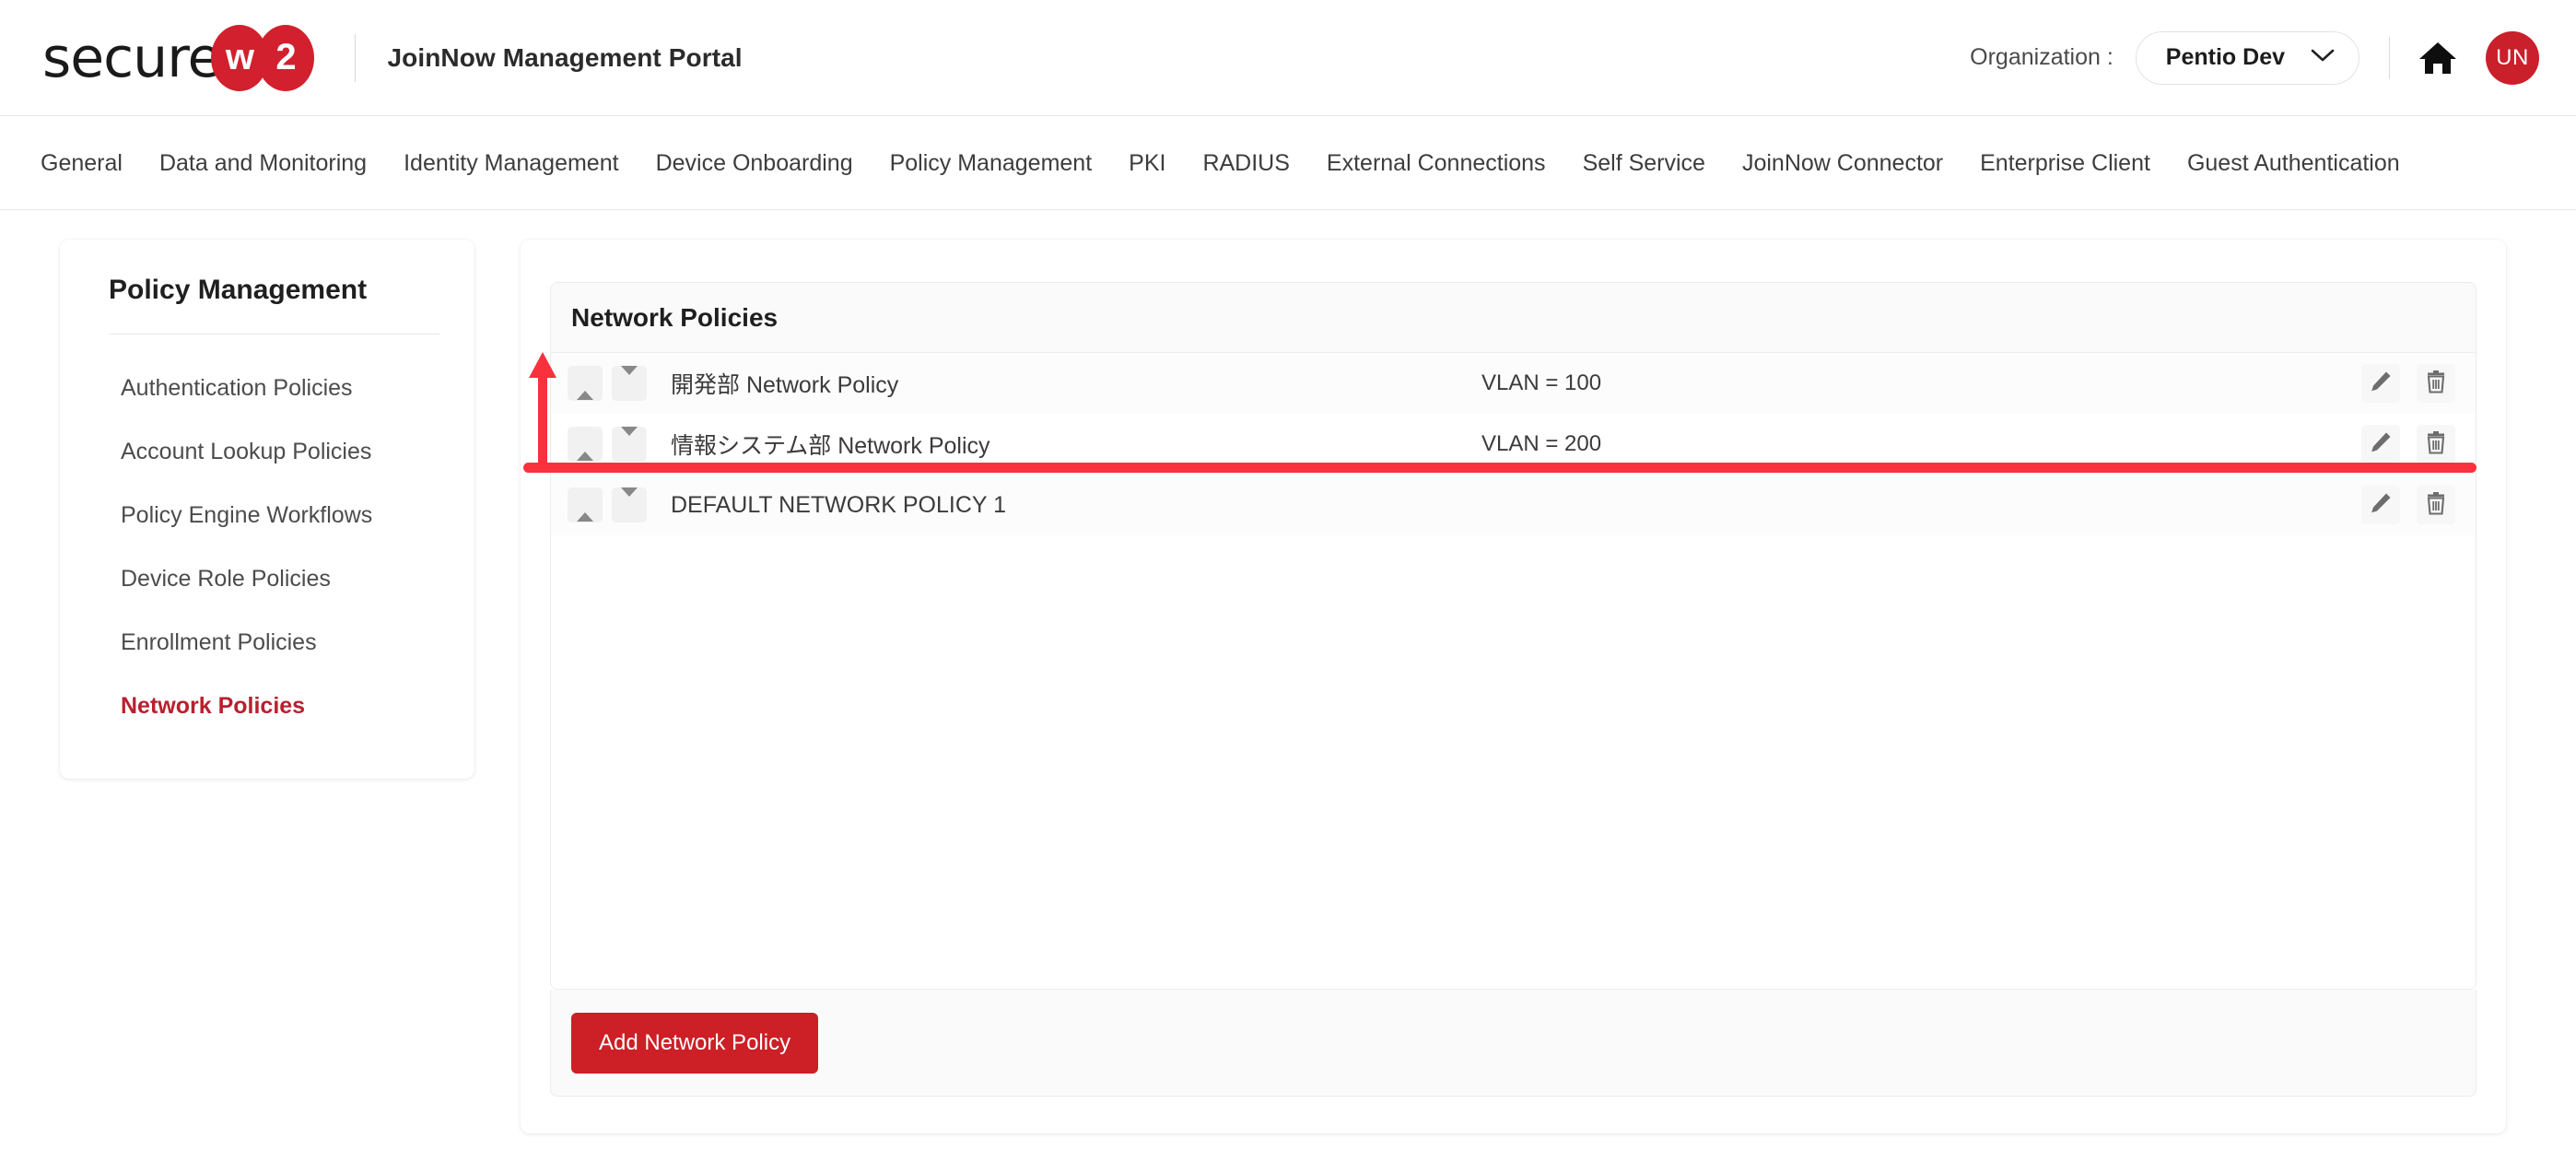 The image size is (2576, 1174). Describe the element at coordinates (991, 163) in the screenshot. I see `nav-item-policy-management: Policy Management` at that location.